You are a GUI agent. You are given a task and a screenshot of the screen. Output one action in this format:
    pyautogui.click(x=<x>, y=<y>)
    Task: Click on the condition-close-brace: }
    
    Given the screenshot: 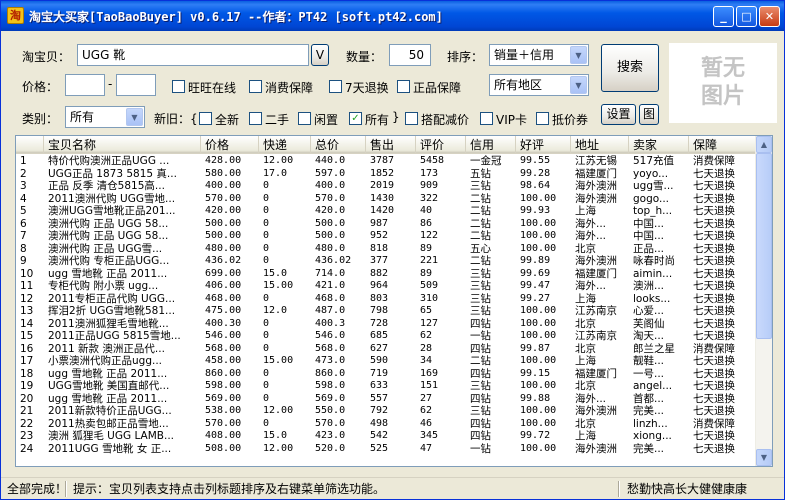 What is the action you would take?
    pyautogui.click(x=396, y=117)
    